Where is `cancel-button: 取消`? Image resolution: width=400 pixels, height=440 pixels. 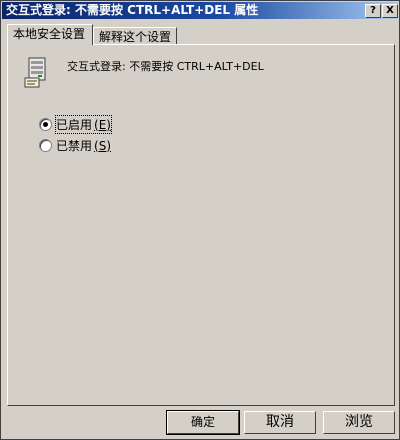
cancel-button: 取消 is located at coordinates (280, 422).